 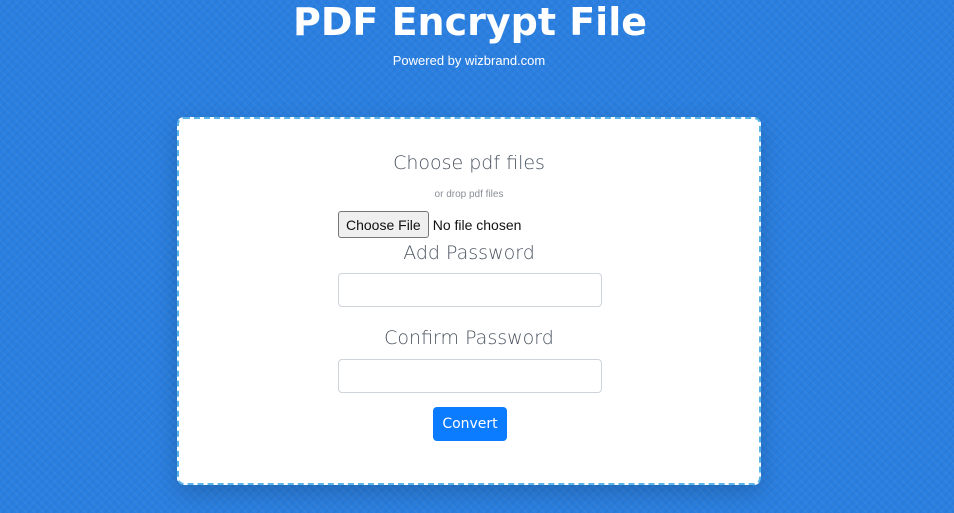 I want to click on file-input: Choose File No file chosen, so click(x=429, y=224).